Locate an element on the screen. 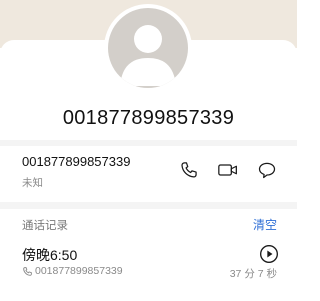 The width and height of the screenshot is (320, 301). call-log-title: 通话记录 is located at coordinates (45, 226).